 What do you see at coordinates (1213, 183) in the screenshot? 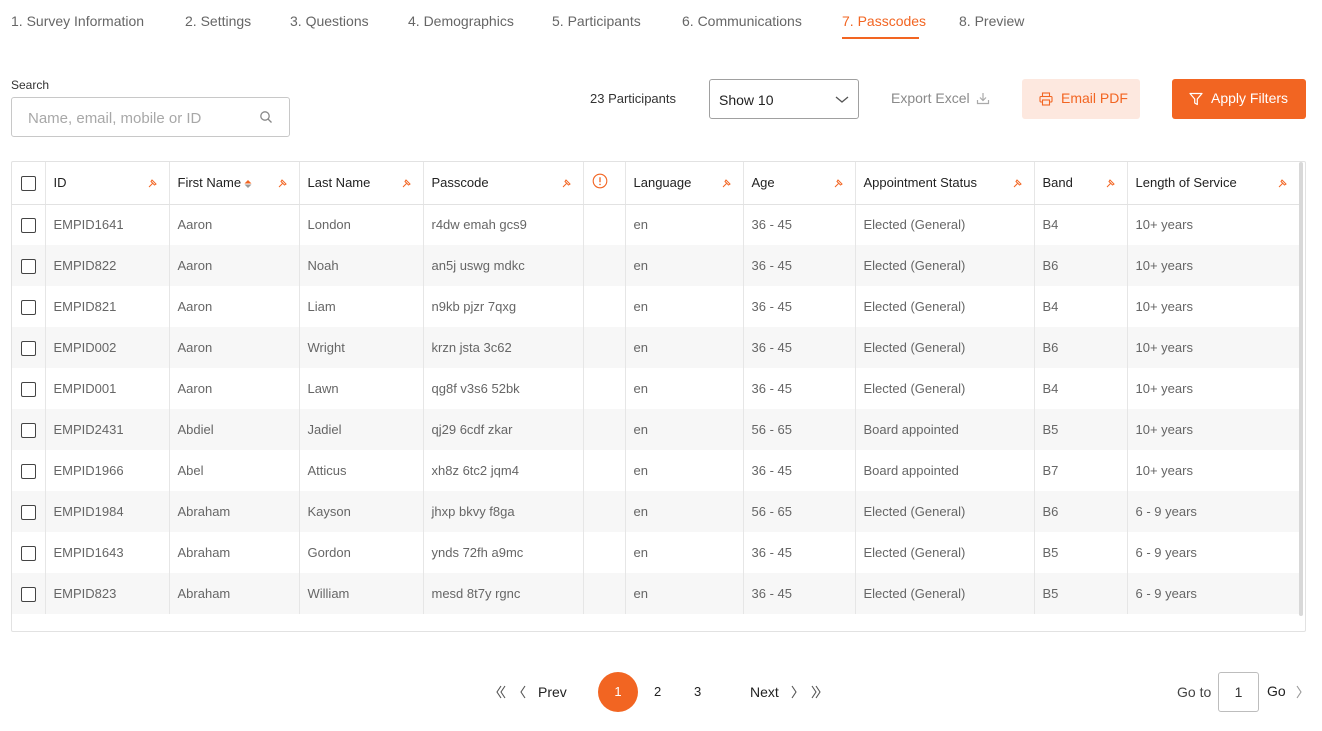
I see `column-length-of-service: Length of Service` at bounding box center [1213, 183].